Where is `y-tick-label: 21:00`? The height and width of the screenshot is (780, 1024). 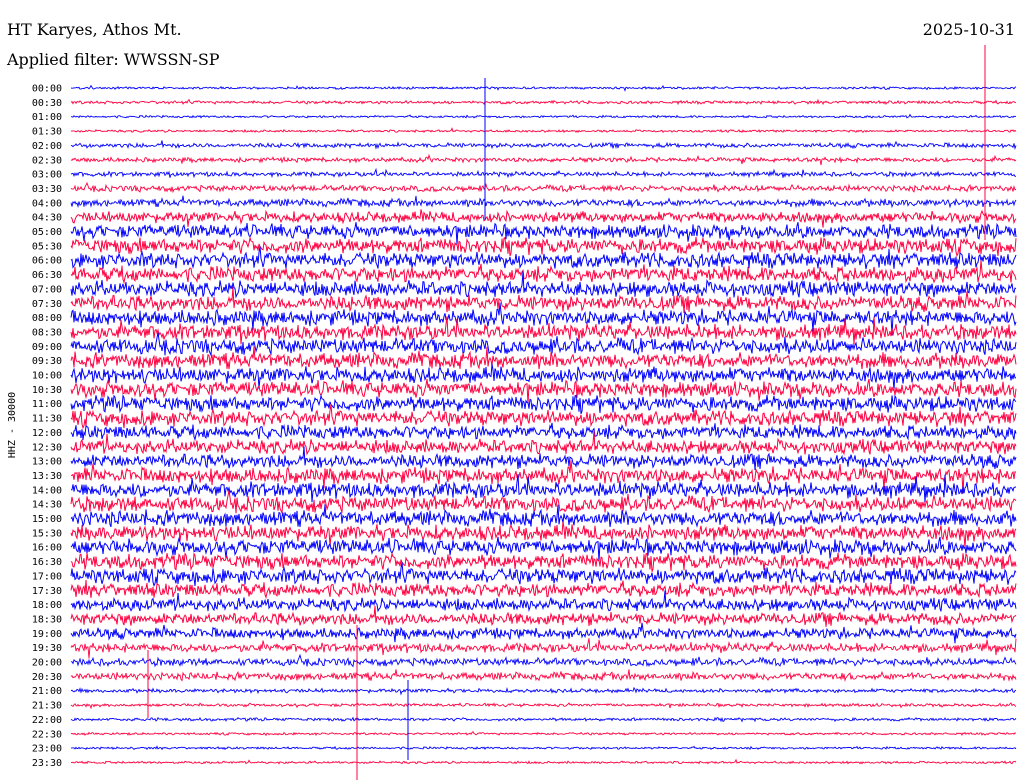
y-tick-label: 21:00 is located at coordinates (47, 691).